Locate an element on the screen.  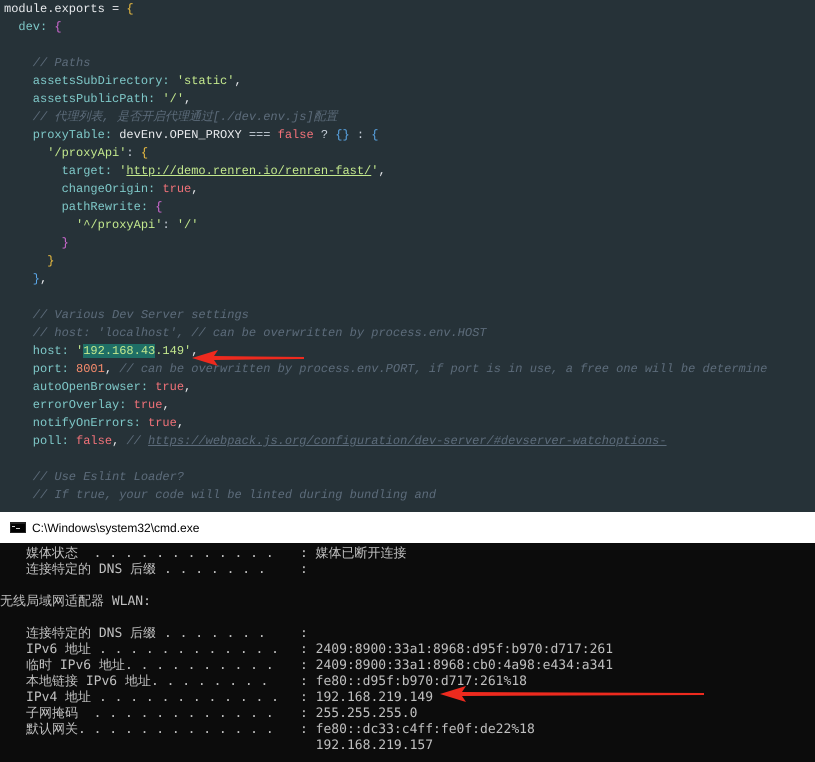
property-label: IPv6 地址 . . . . . . . . . . . . is located at coordinates (152, 649).